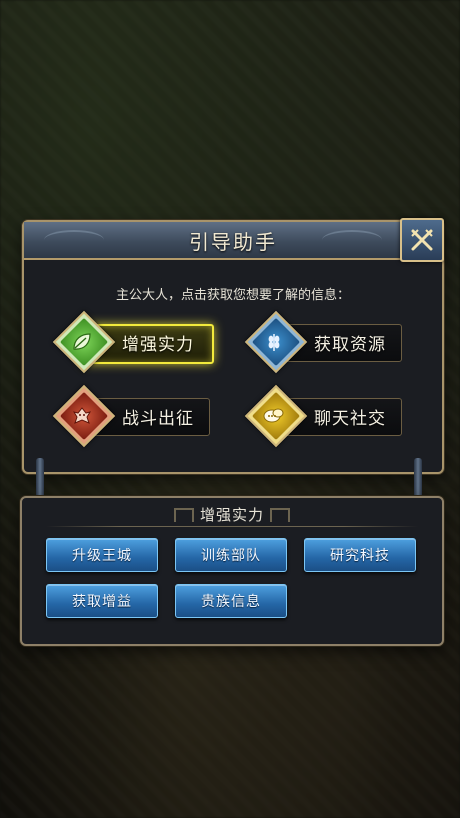  I want to click on get-boost-button: 获取增益, so click(102, 601).